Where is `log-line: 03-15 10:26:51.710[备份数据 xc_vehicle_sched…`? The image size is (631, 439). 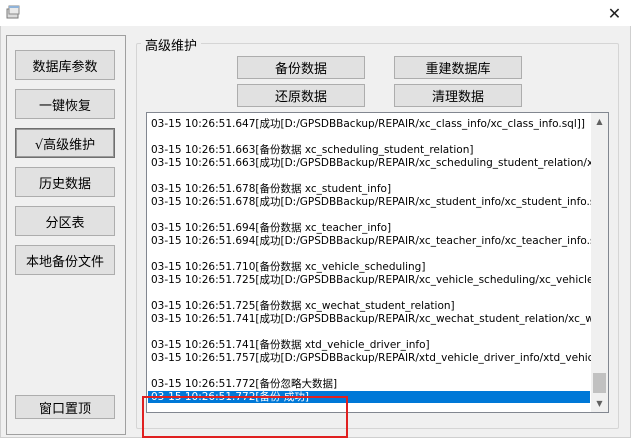 log-line: 03-15 10:26:51.710[备份数据 xc_vehicle_sched… is located at coordinates (288, 267).